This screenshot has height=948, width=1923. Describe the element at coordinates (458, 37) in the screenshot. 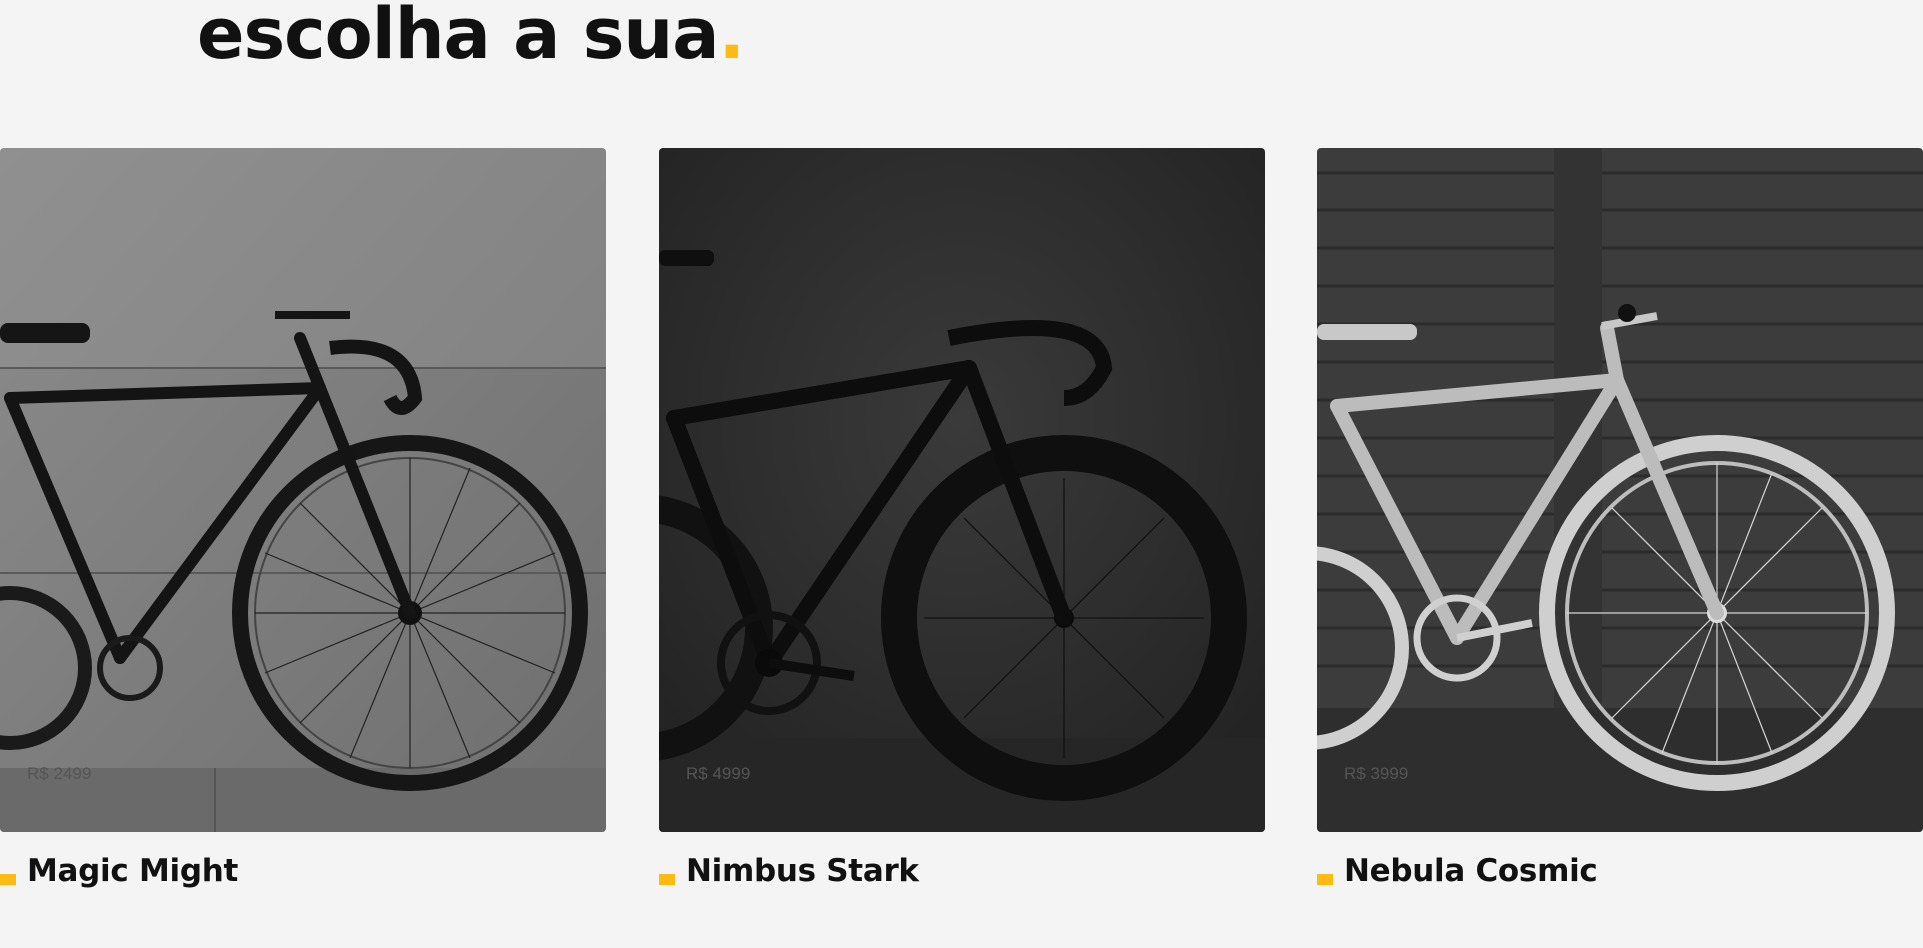

I see `section-title-text: escolha a sua` at that location.